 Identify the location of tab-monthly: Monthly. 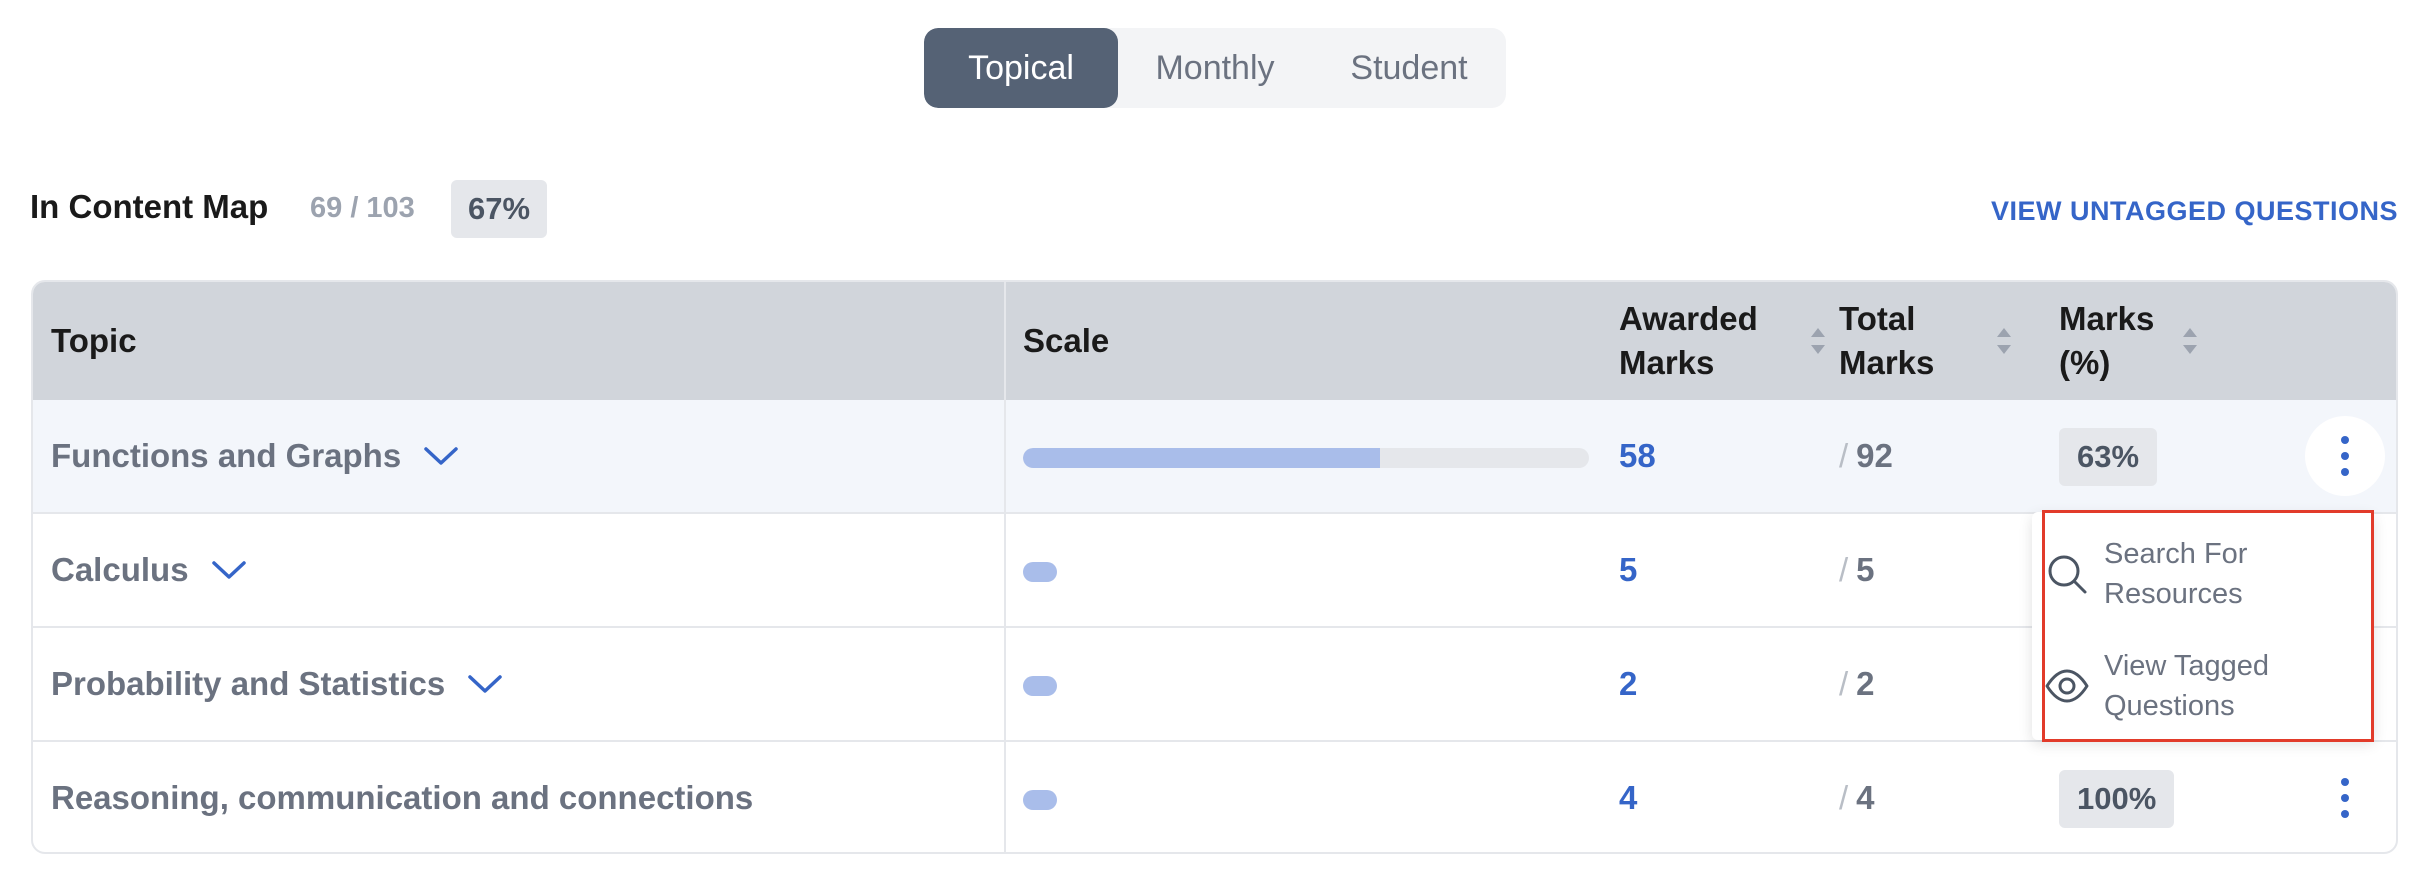
(1215, 68).